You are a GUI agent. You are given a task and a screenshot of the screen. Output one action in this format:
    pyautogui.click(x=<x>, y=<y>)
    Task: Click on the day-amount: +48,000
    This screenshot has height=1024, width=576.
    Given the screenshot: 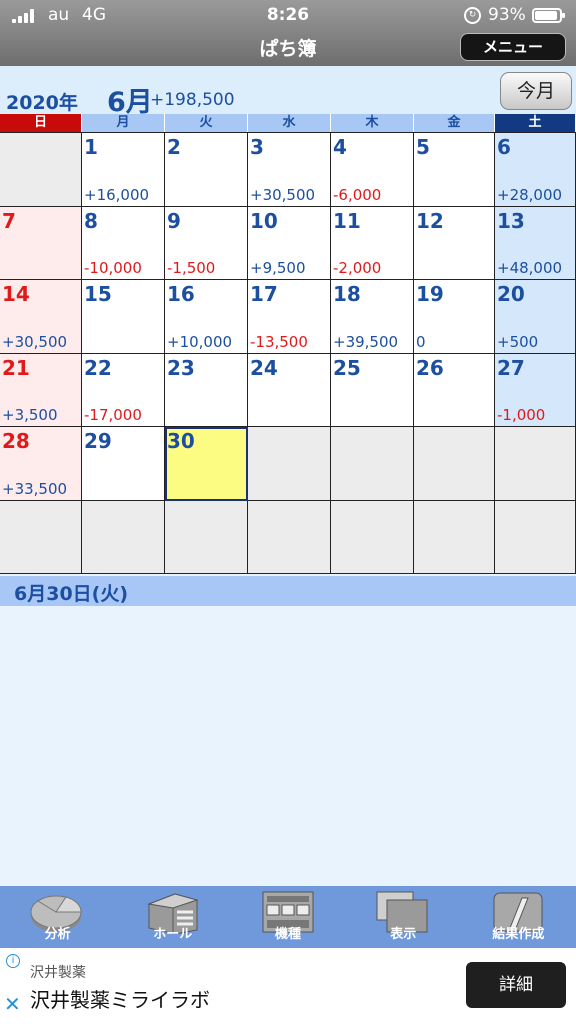 What is the action you would take?
    pyautogui.click(x=530, y=268)
    